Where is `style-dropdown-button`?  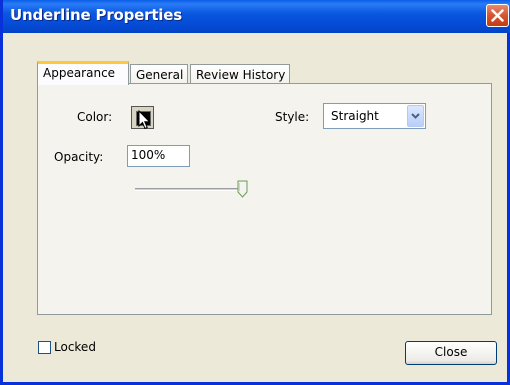
style-dropdown-button is located at coordinates (415, 116).